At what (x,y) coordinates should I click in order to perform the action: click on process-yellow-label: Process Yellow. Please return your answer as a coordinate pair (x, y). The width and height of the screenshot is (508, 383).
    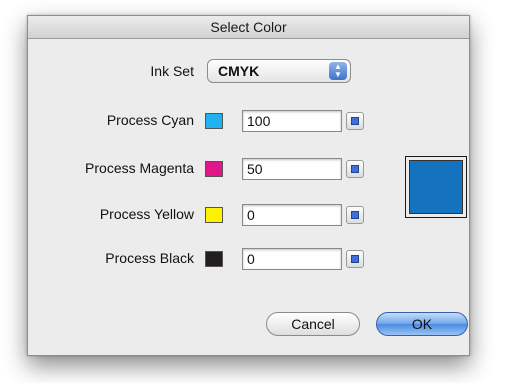
    Looking at the image, I should click on (146, 214).